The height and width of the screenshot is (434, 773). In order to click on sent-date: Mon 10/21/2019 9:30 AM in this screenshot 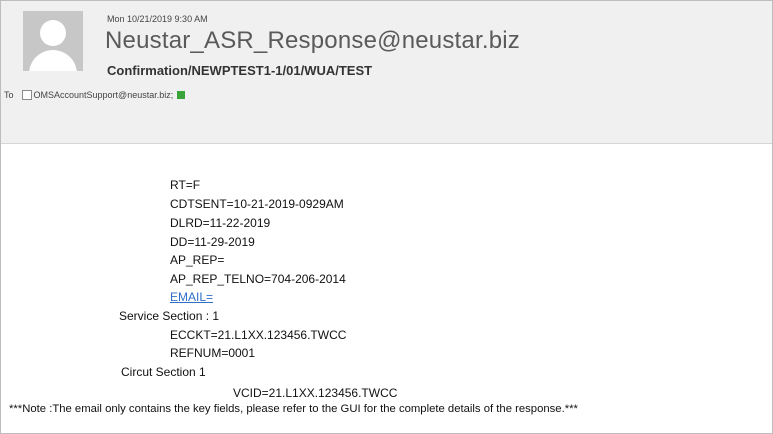, I will do `click(157, 19)`.